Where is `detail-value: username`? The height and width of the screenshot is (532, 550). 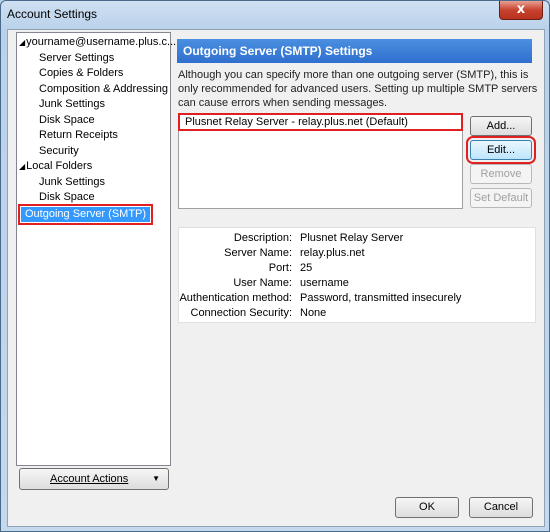
detail-value: username is located at coordinates (324, 283).